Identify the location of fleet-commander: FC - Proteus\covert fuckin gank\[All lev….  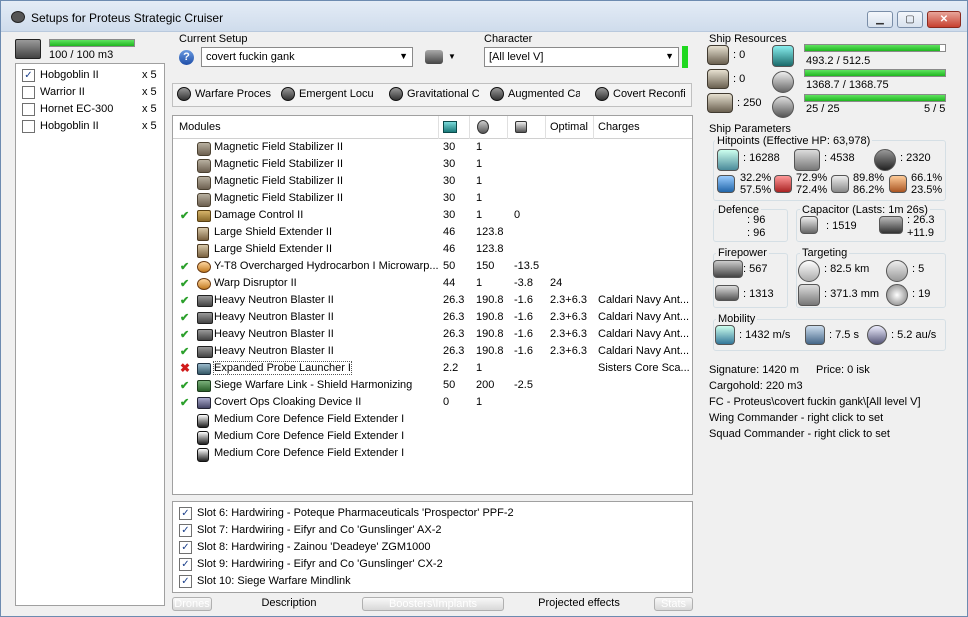
(815, 402).